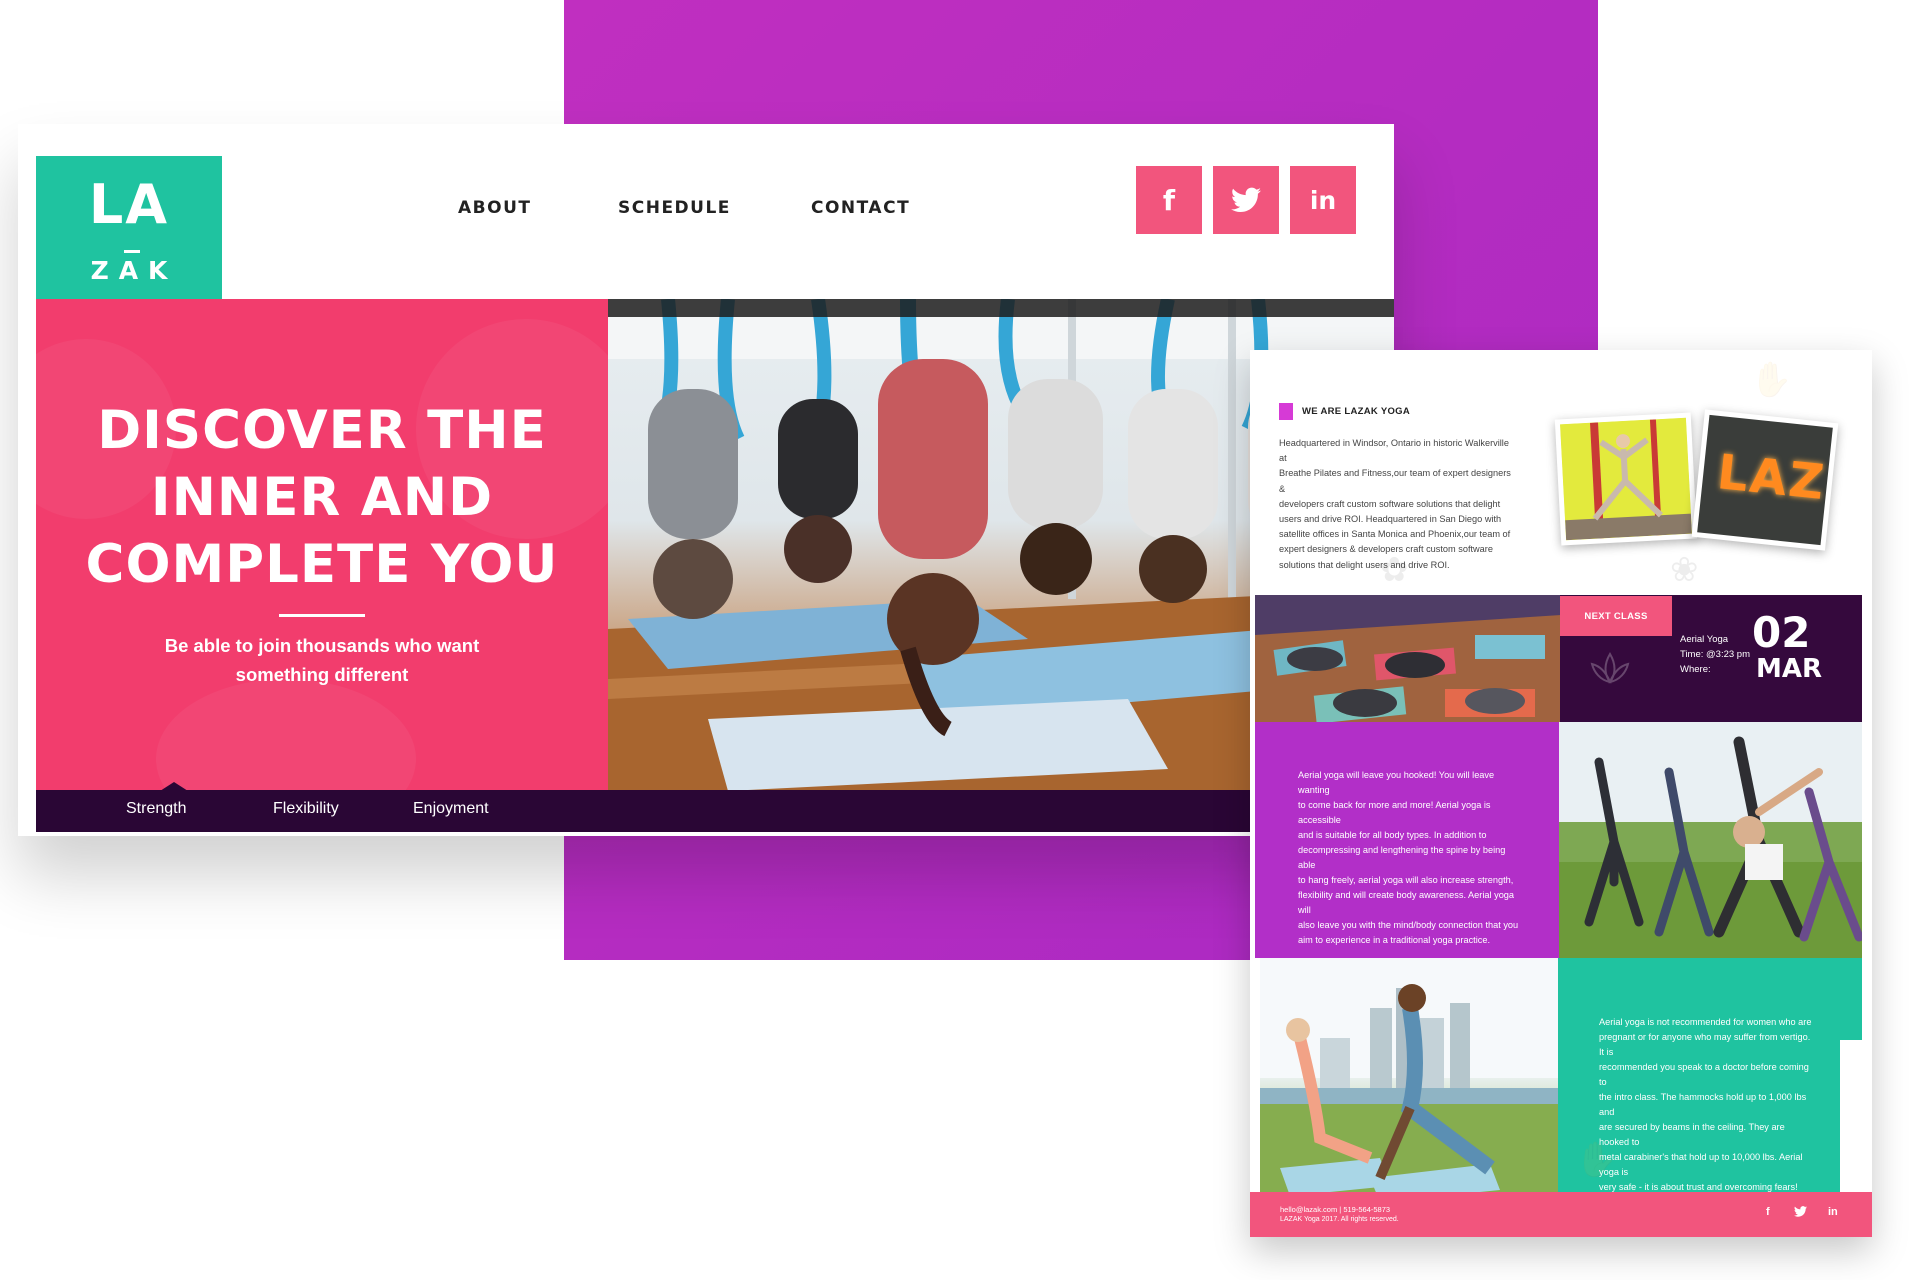 This screenshot has width=1920, height=1280. What do you see at coordinates (322, 615) in the screenshot?
I see `hero-divider` at bounding box center [322, 615].